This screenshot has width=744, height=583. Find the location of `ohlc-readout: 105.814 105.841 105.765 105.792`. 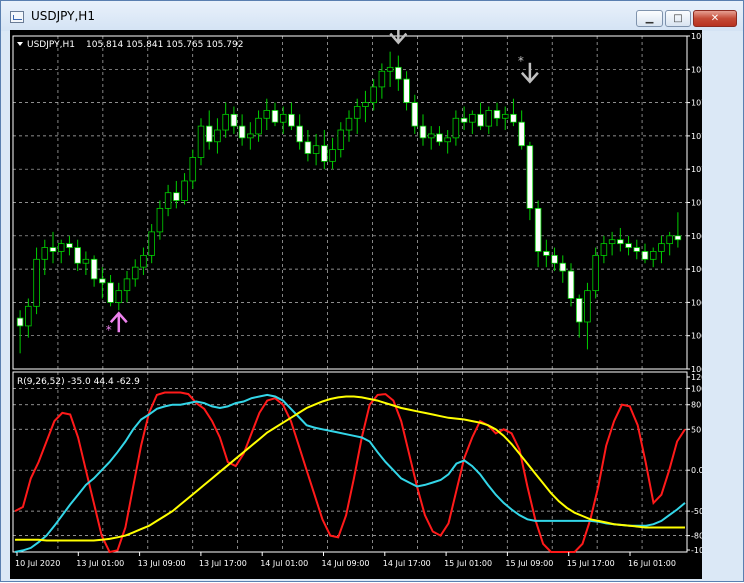

ohlc-readout: 105.814 105.841 105.765 105.792 is located at coordinates (164, 45).